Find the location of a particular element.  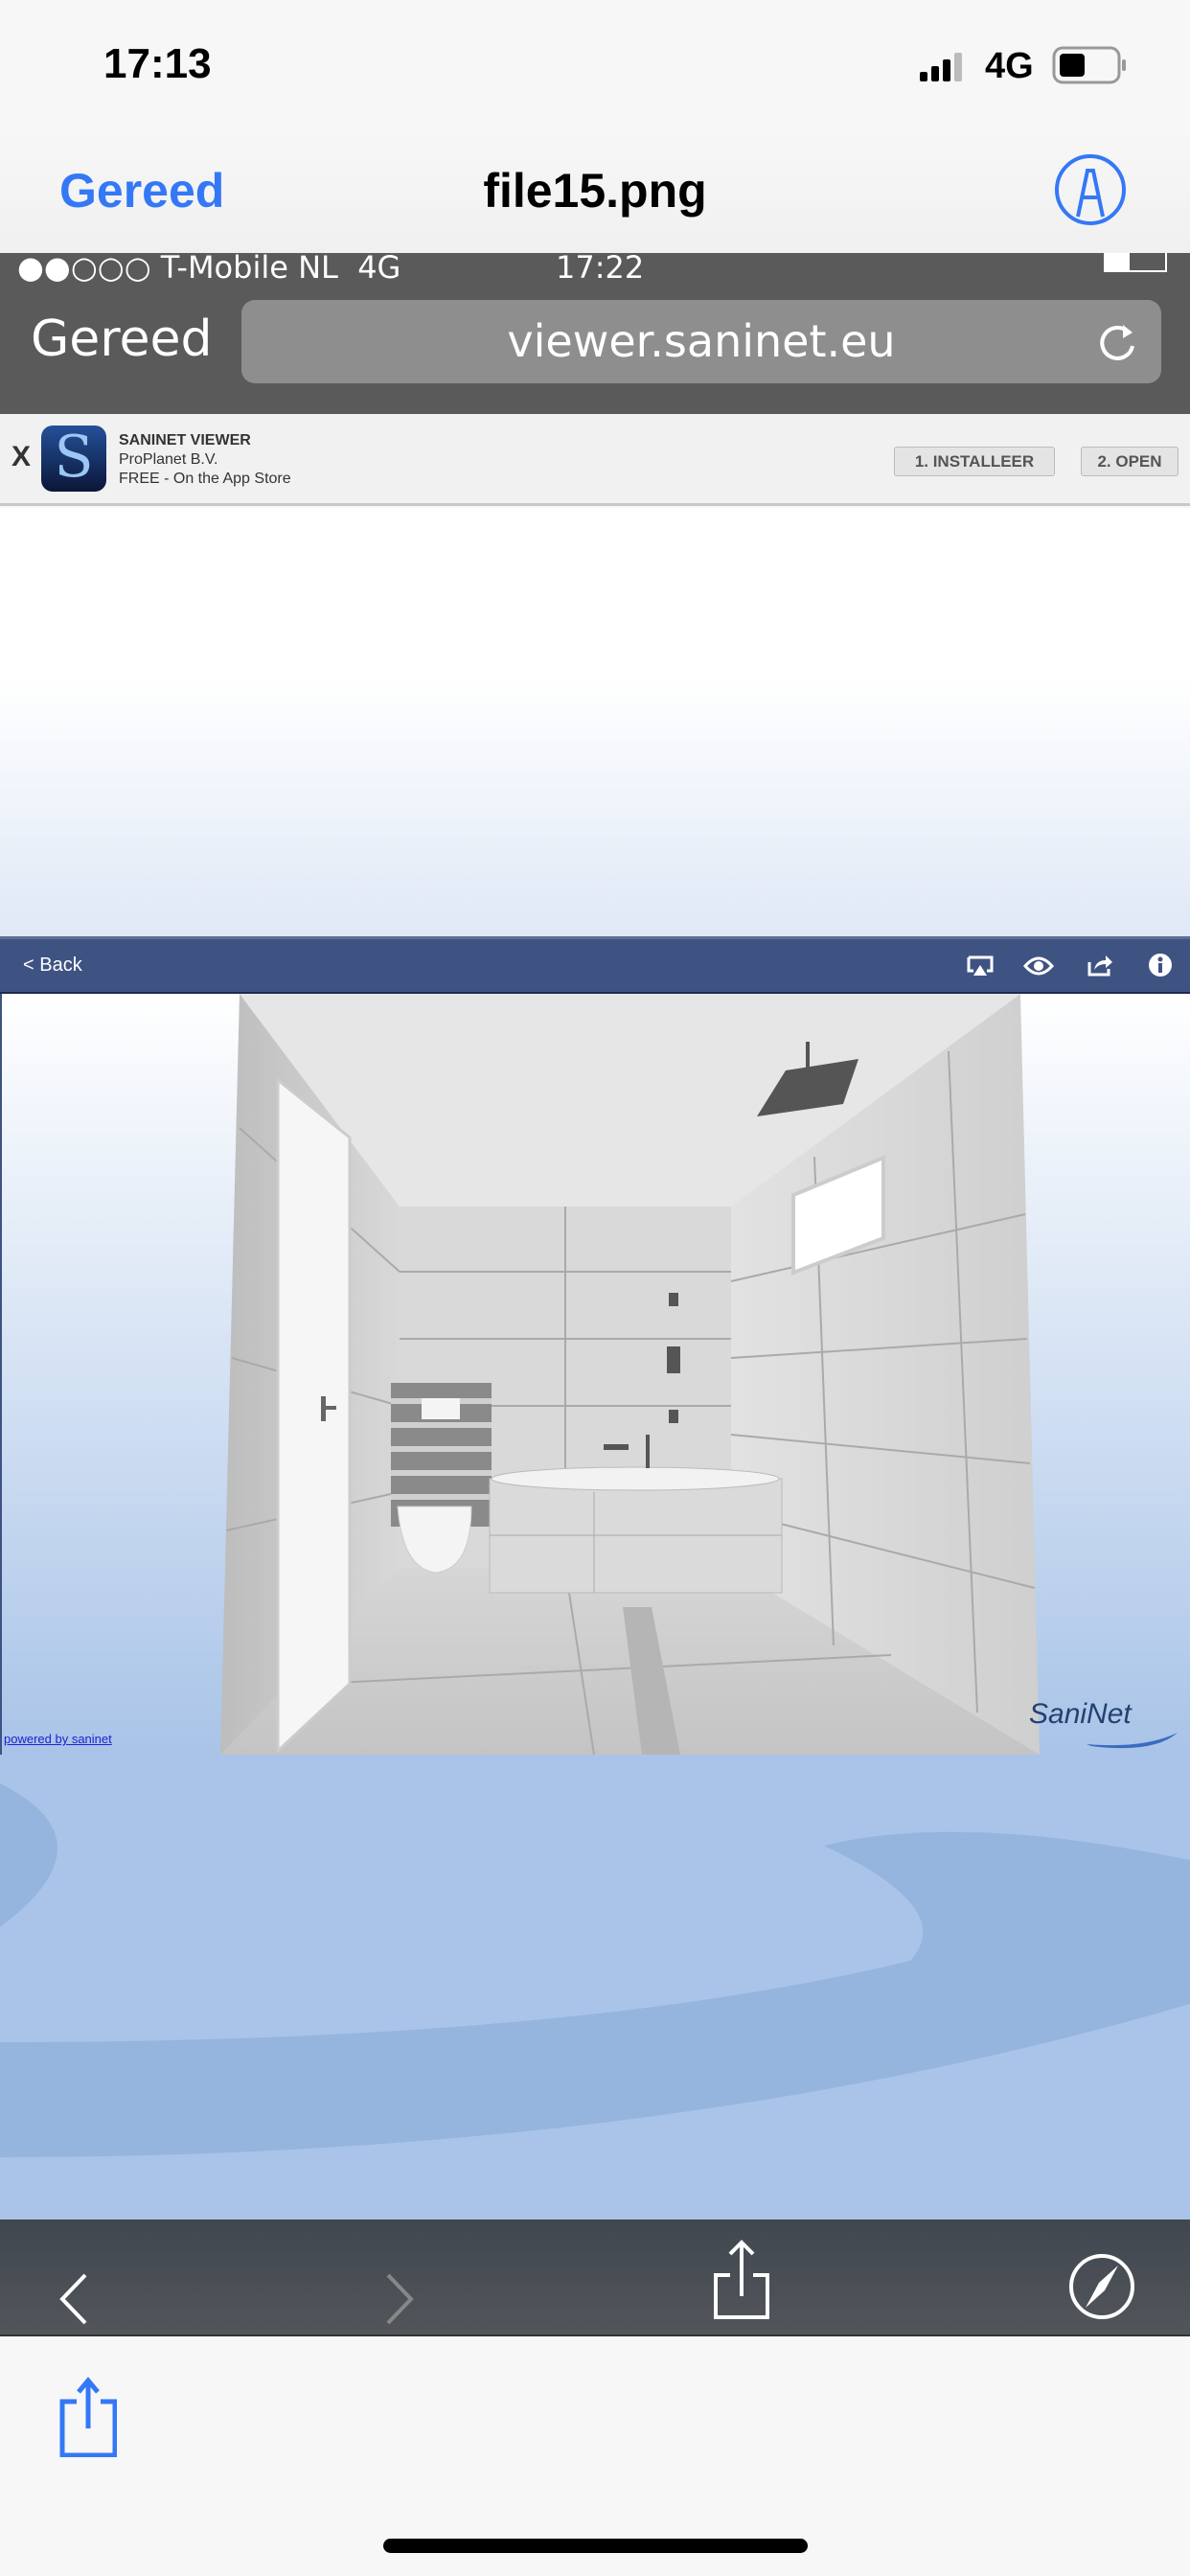

title-bar: Gereed file15.png is located at coordinates (595, 193).